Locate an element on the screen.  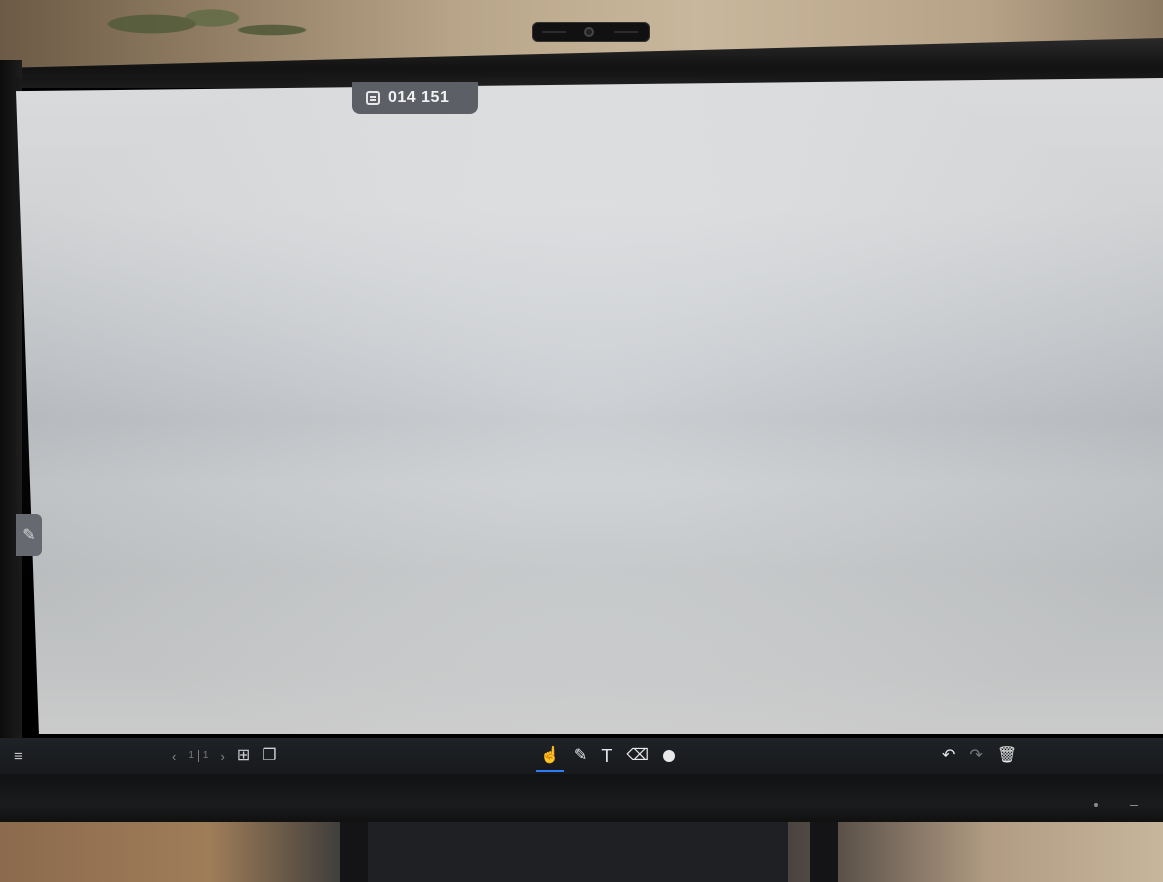
eraser-tool-button: ⌫ is located at coordinates (637, 756).